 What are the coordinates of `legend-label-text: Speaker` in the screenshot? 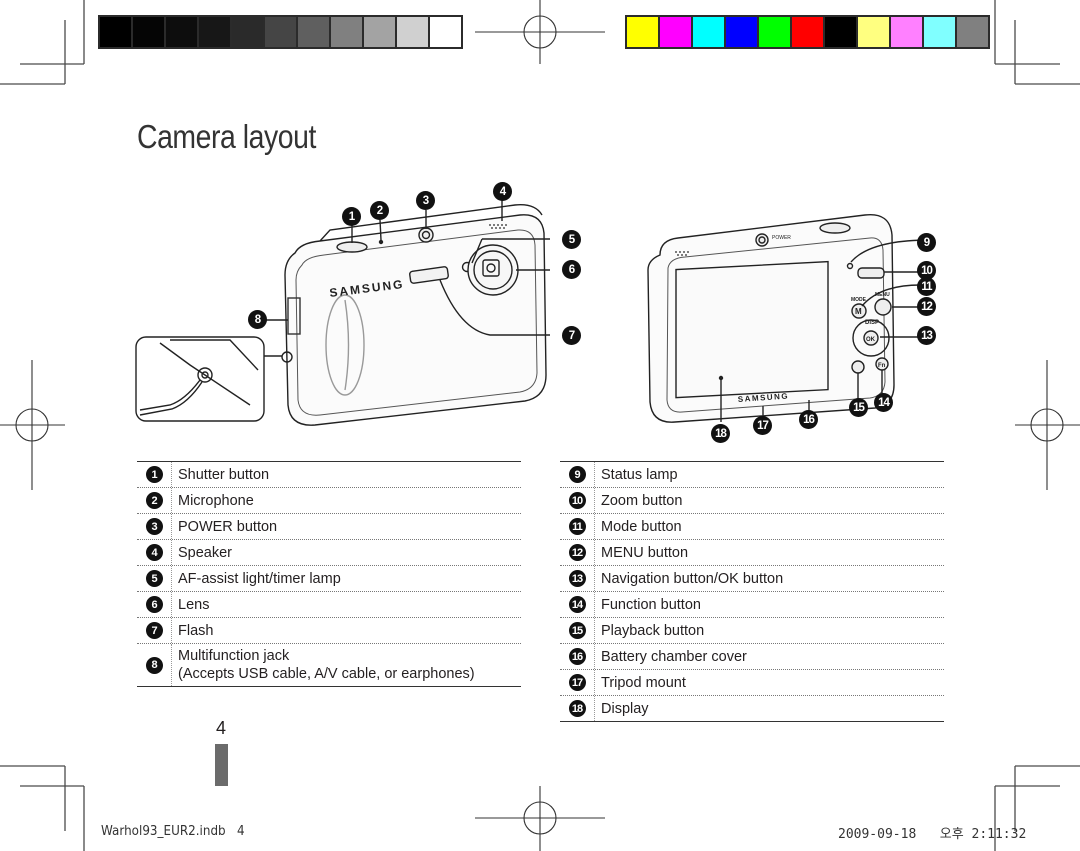 It's located at (205, 552).